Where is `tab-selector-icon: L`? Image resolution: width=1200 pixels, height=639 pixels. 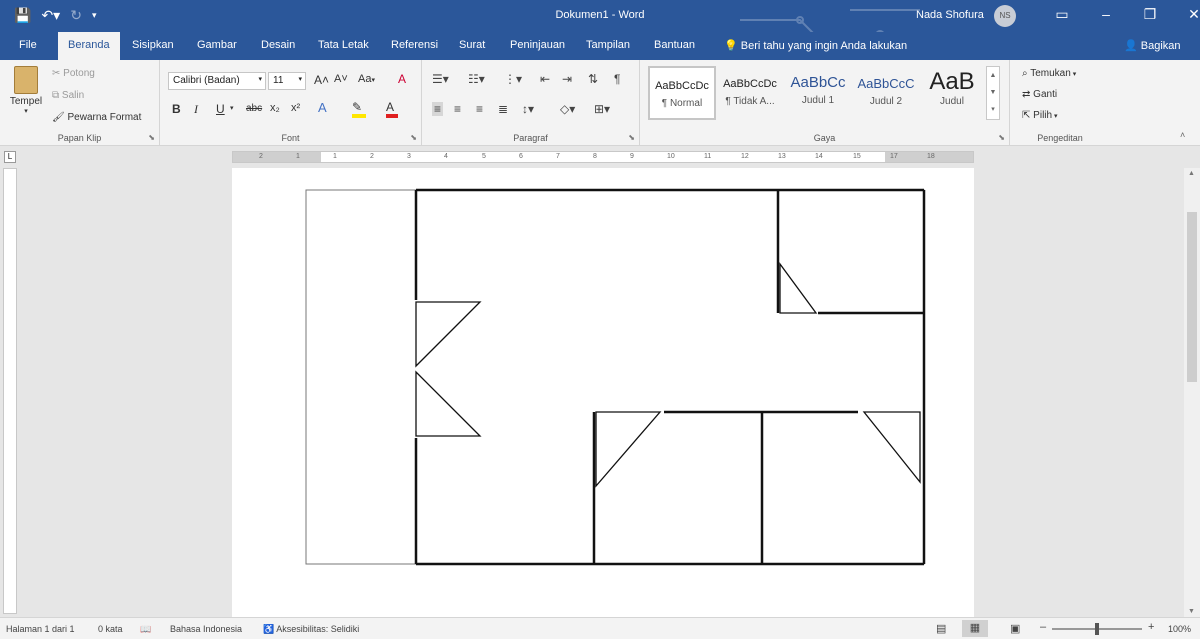 tab-selector-icon: L is located at coordinates (10, 157).